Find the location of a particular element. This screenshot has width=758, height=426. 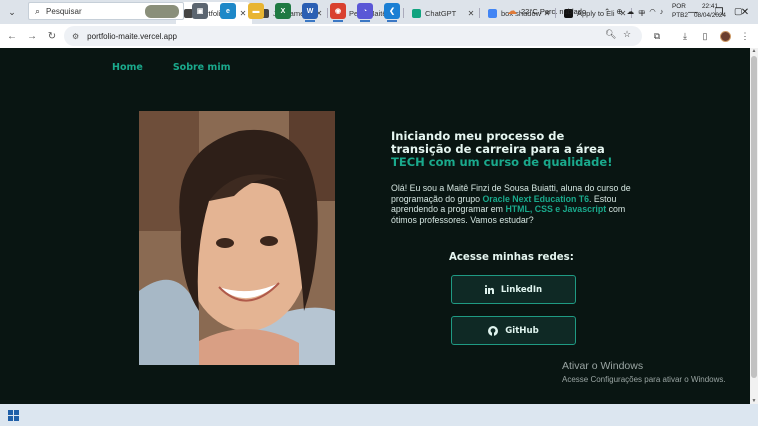

windows-logo-icon is located at coordinates (13, 415).